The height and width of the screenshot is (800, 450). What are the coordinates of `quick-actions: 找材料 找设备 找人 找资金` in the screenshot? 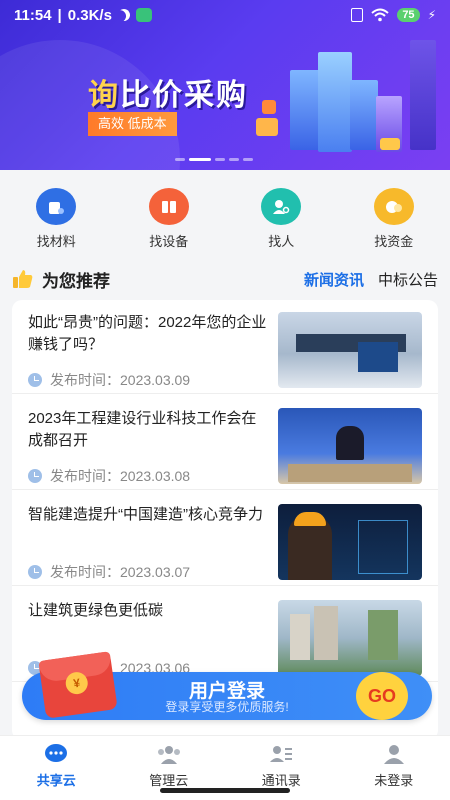 It's located at (225, 219).